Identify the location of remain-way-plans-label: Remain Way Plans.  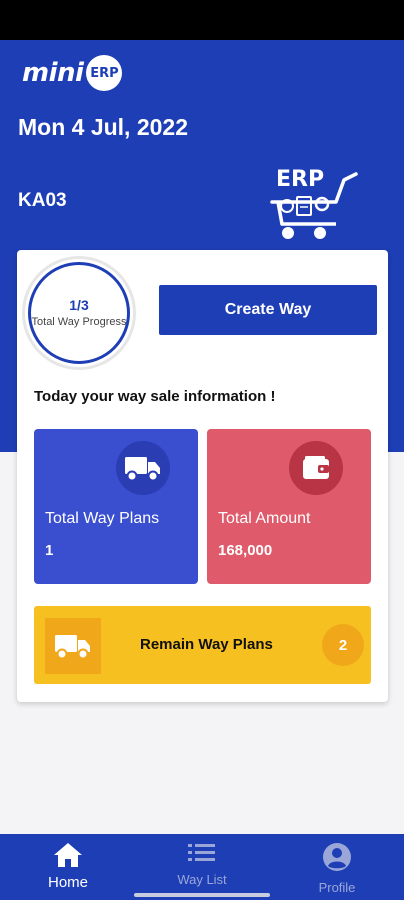
(206, 644).